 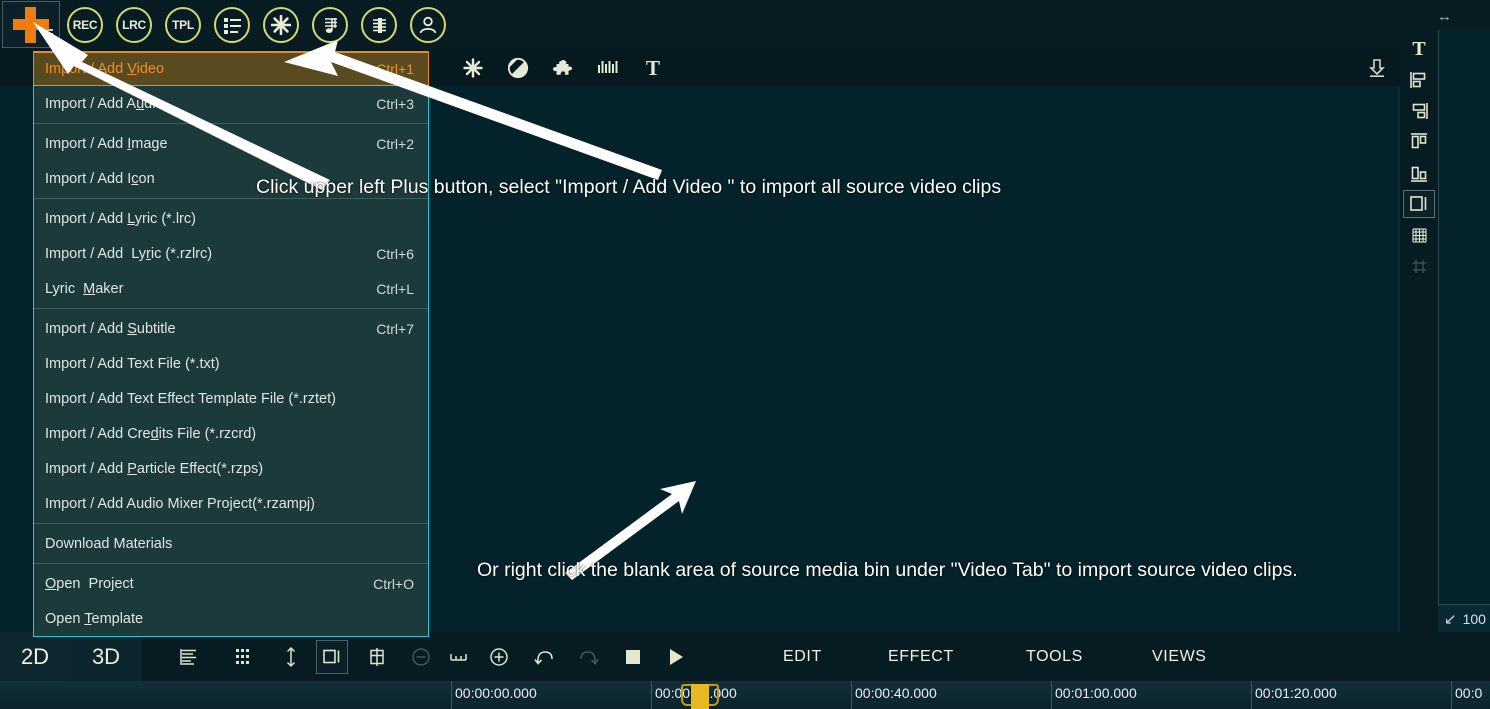 I want to click on menu-shortcut: Ctrl+O, so click(x=393, y=583).